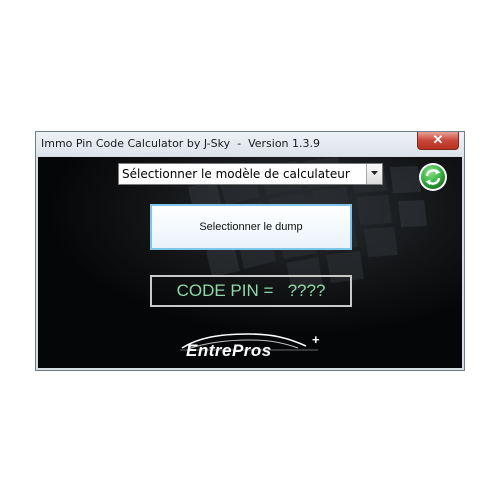 This screenshot has width=500, height=500. I want to click on entrepros-logo: EntrePros +, so click(258, 346).